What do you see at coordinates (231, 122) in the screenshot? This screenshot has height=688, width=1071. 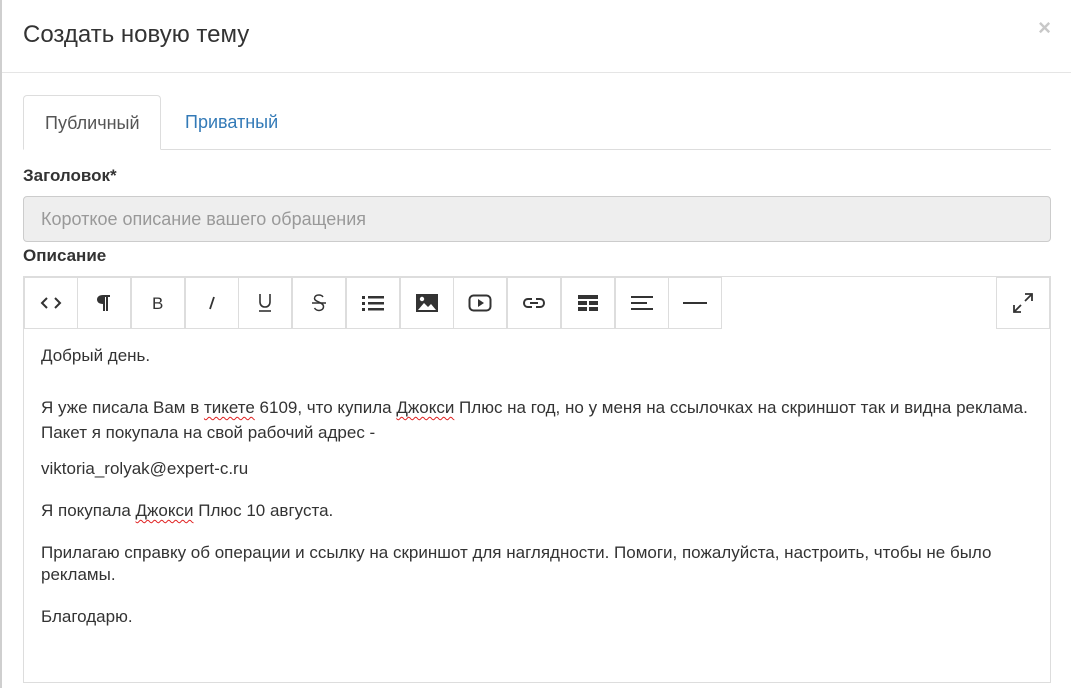 I see `tab-private: Приватный` at bounding box center [231, 122].